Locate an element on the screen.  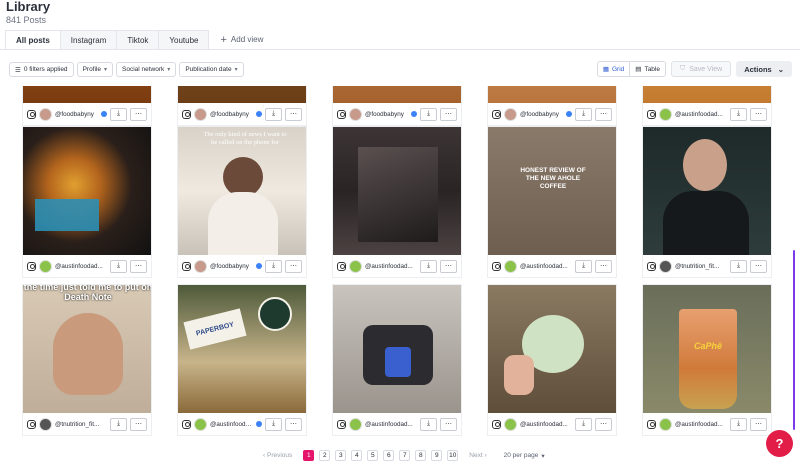
tab-instagram: Instagram is located at coordinates (88, 39).